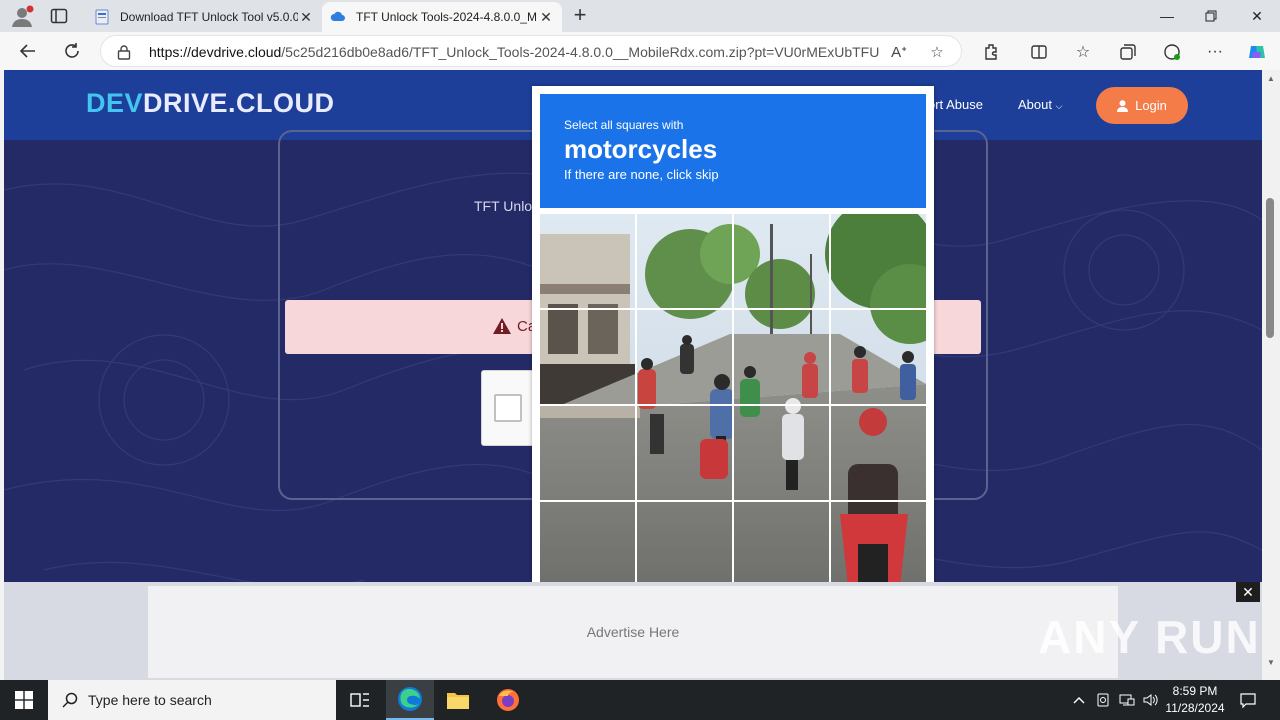  Describe the element at coordinates (1040, 104) in the screenshot. I see `nav-about: About ⌵` at that location.